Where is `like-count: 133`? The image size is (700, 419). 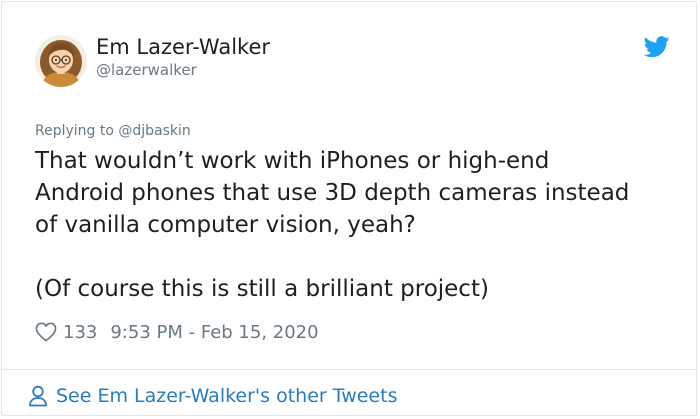
like-count: 133 is located at coordinates (80, 332).